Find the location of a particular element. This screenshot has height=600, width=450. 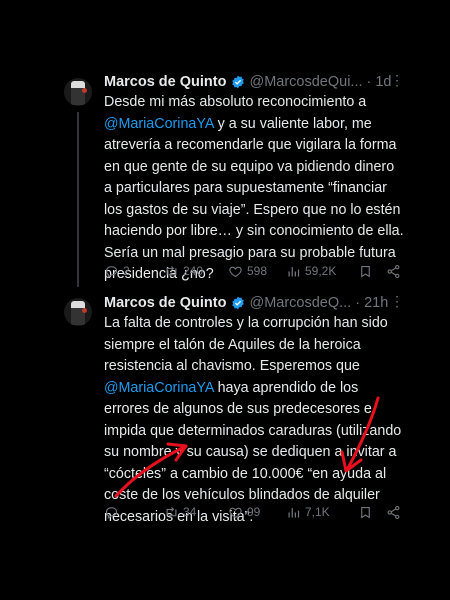

reply-button is located at coordinates (113, 512).